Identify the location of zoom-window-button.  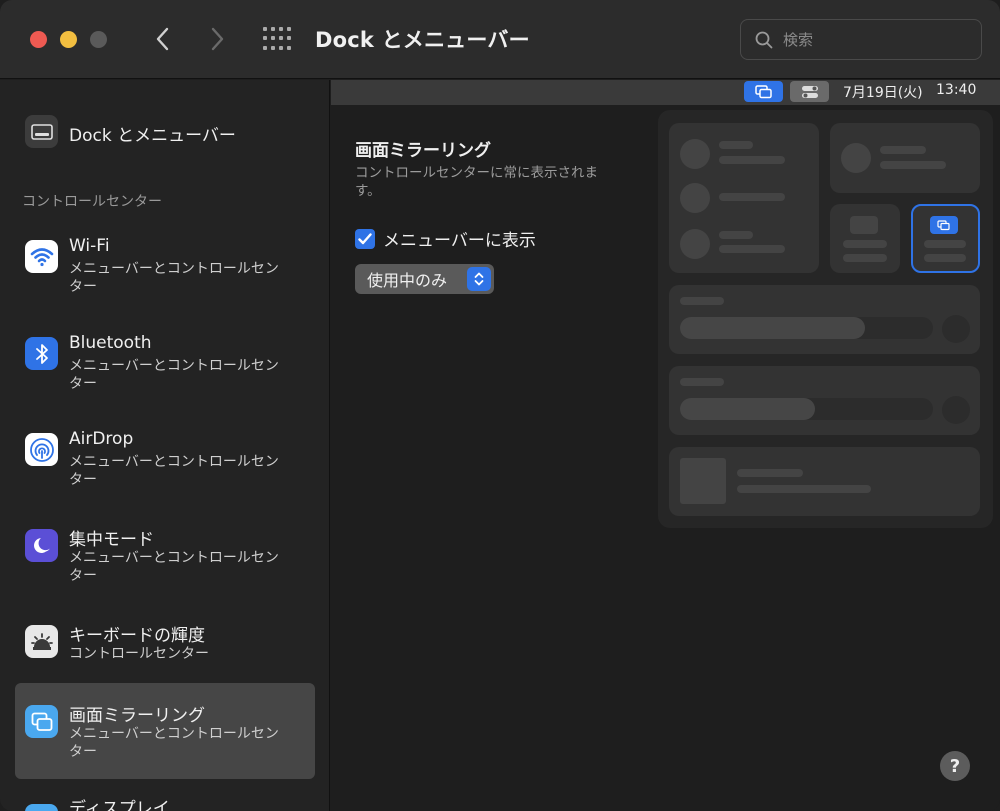
(98, 39).